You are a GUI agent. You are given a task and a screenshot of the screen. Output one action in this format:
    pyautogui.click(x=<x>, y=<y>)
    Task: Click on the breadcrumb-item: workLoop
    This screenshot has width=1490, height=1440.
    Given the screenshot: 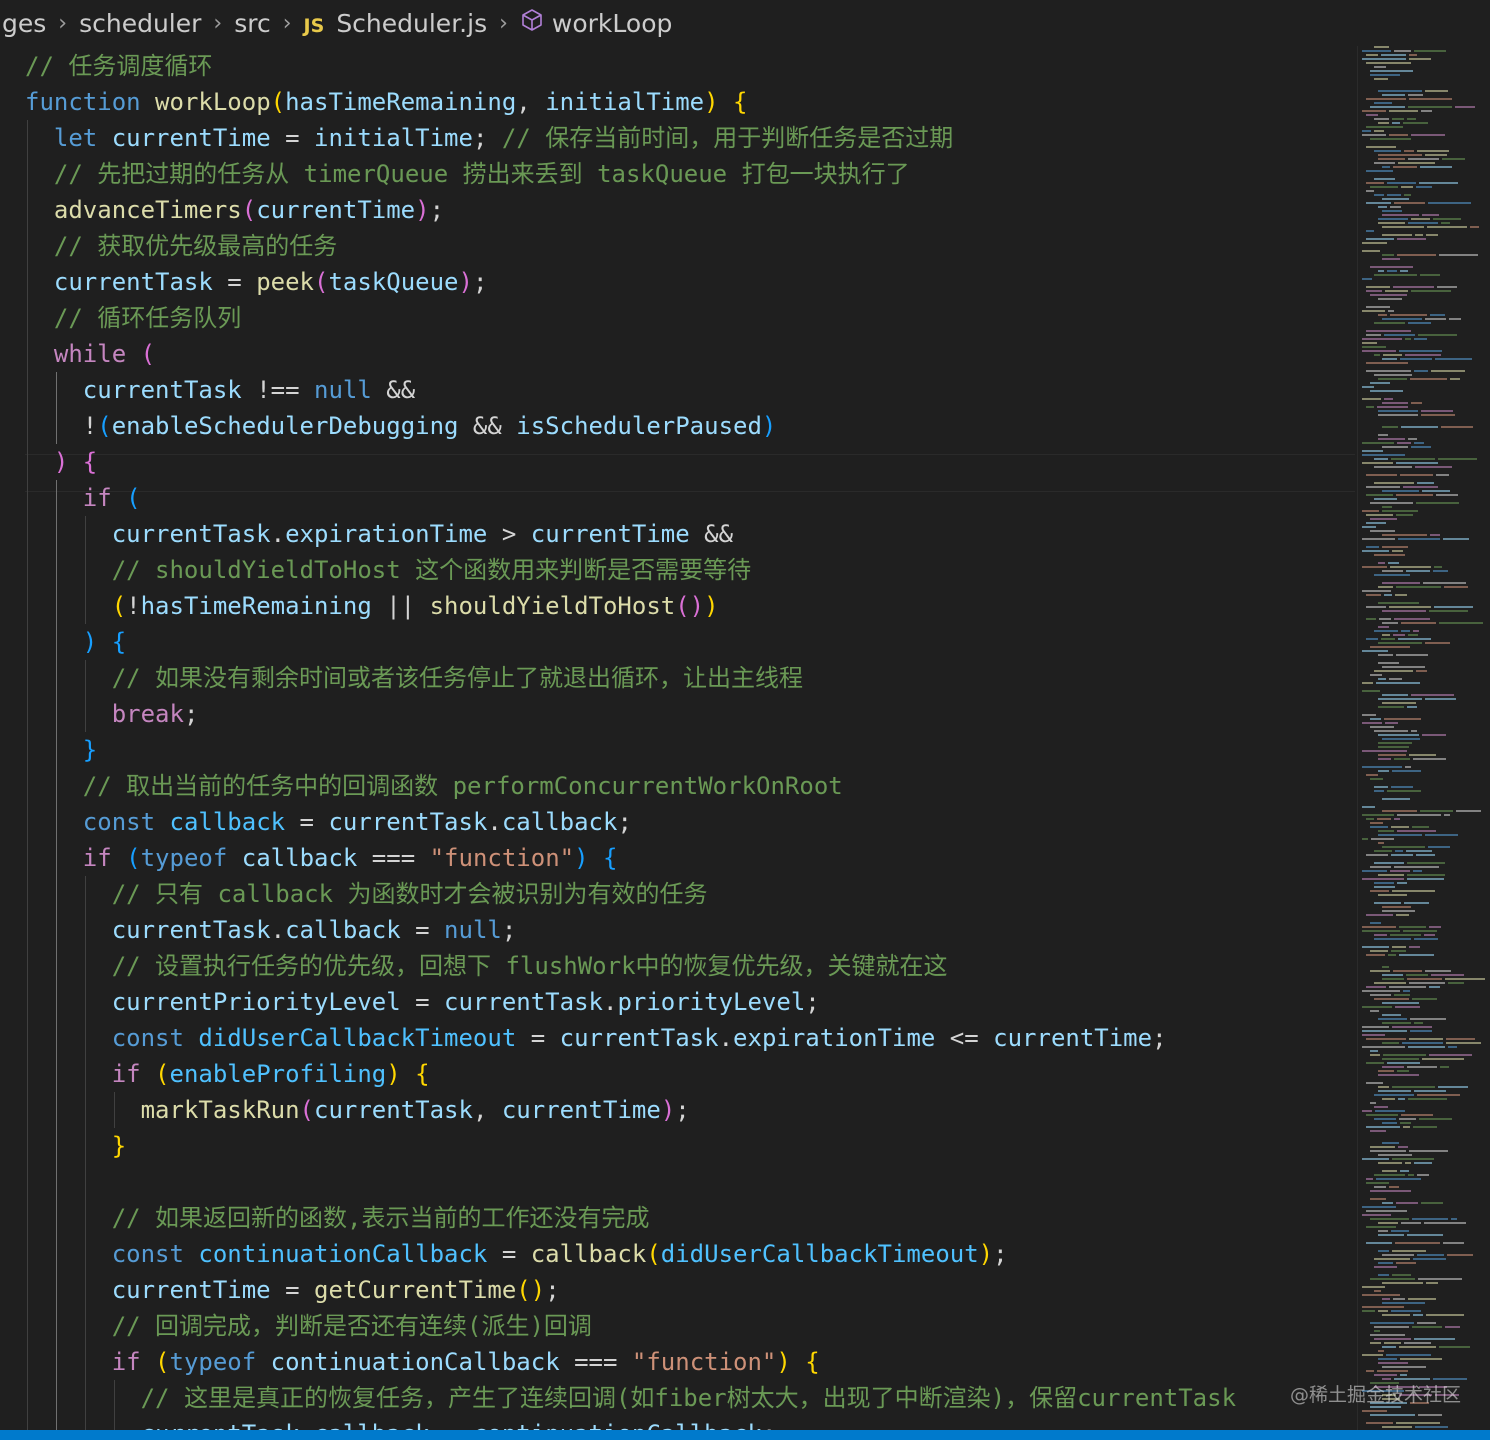 What is the action you would take?
    pyautogui.click(x=596, y=23)
    